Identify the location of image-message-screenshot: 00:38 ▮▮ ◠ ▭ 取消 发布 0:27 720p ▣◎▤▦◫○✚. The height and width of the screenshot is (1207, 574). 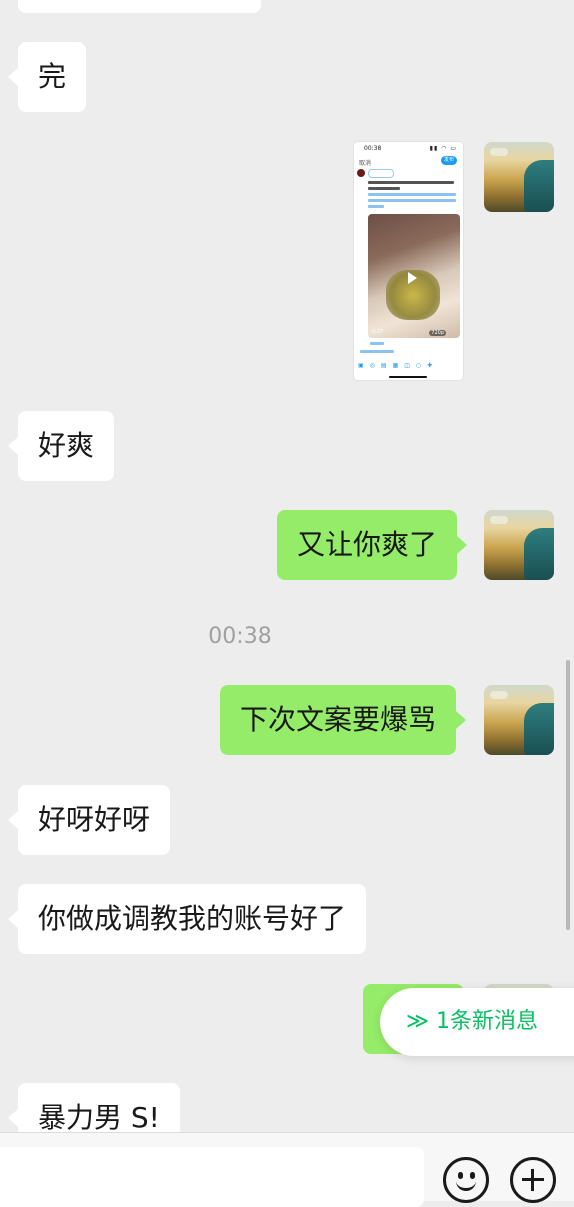
(408, 261).